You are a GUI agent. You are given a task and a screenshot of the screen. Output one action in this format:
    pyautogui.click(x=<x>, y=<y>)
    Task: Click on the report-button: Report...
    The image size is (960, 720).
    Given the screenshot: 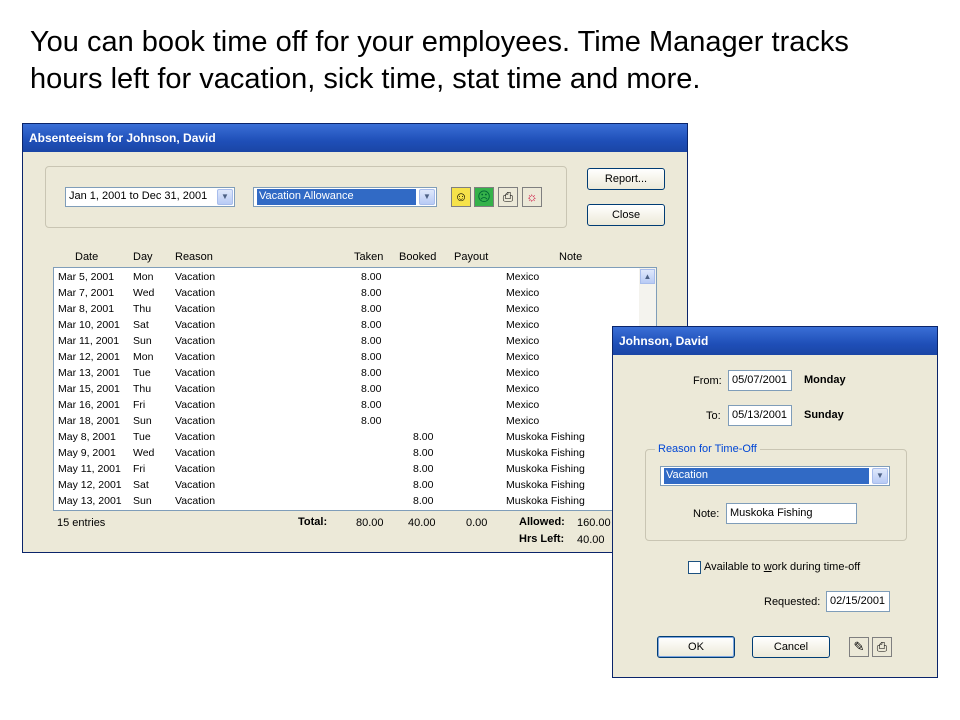 What is the action you would take?
    pyautogui.click(x=626, y=179)
    